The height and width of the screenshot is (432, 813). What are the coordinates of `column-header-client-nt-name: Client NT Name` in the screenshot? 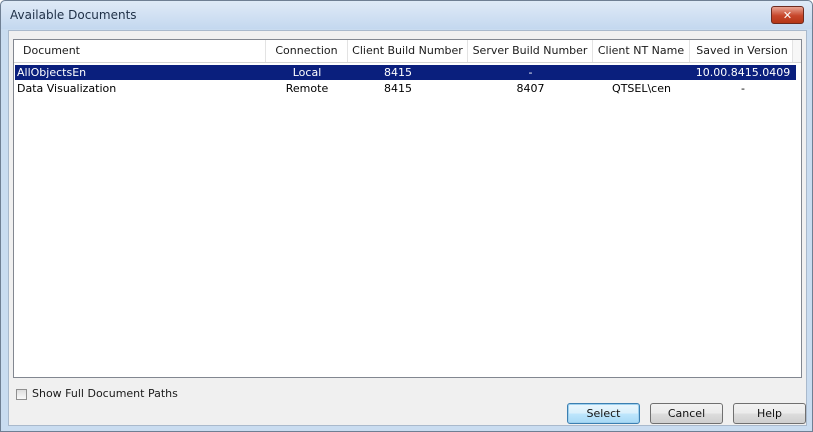 It's located at (641, 51).